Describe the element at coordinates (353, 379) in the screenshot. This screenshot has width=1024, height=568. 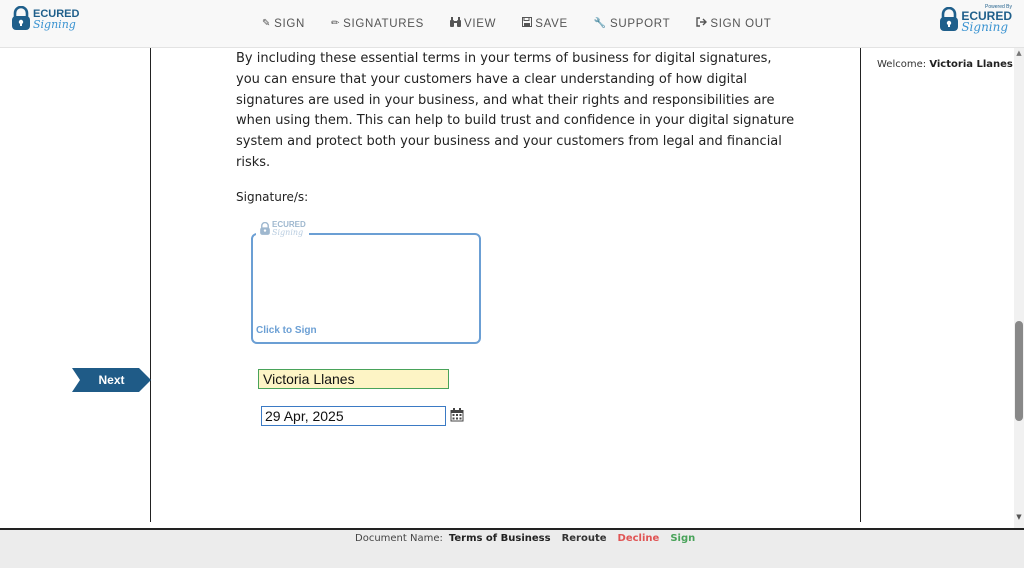
I see `signer-name-field` at that location.